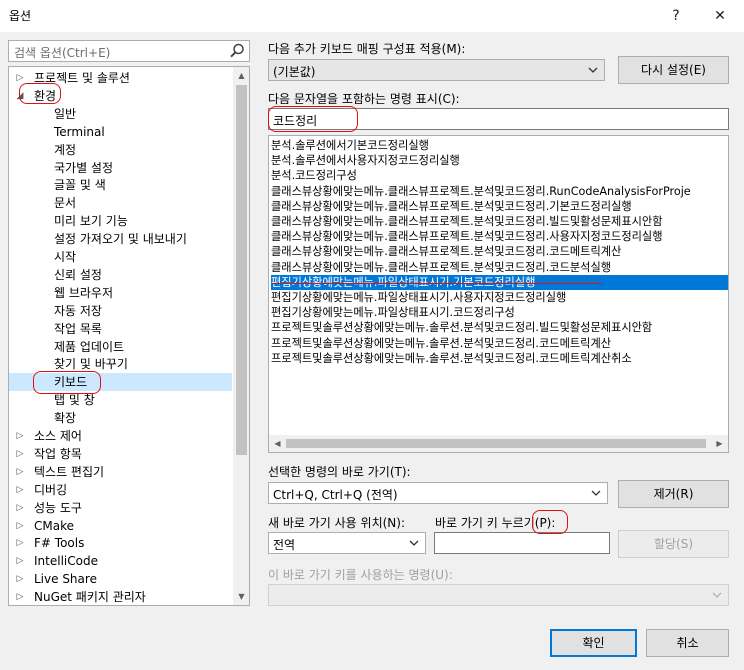 The width and height of the screenshot is (744, 670). I want to click on assign-button: 할당(S), so click(673, 544).